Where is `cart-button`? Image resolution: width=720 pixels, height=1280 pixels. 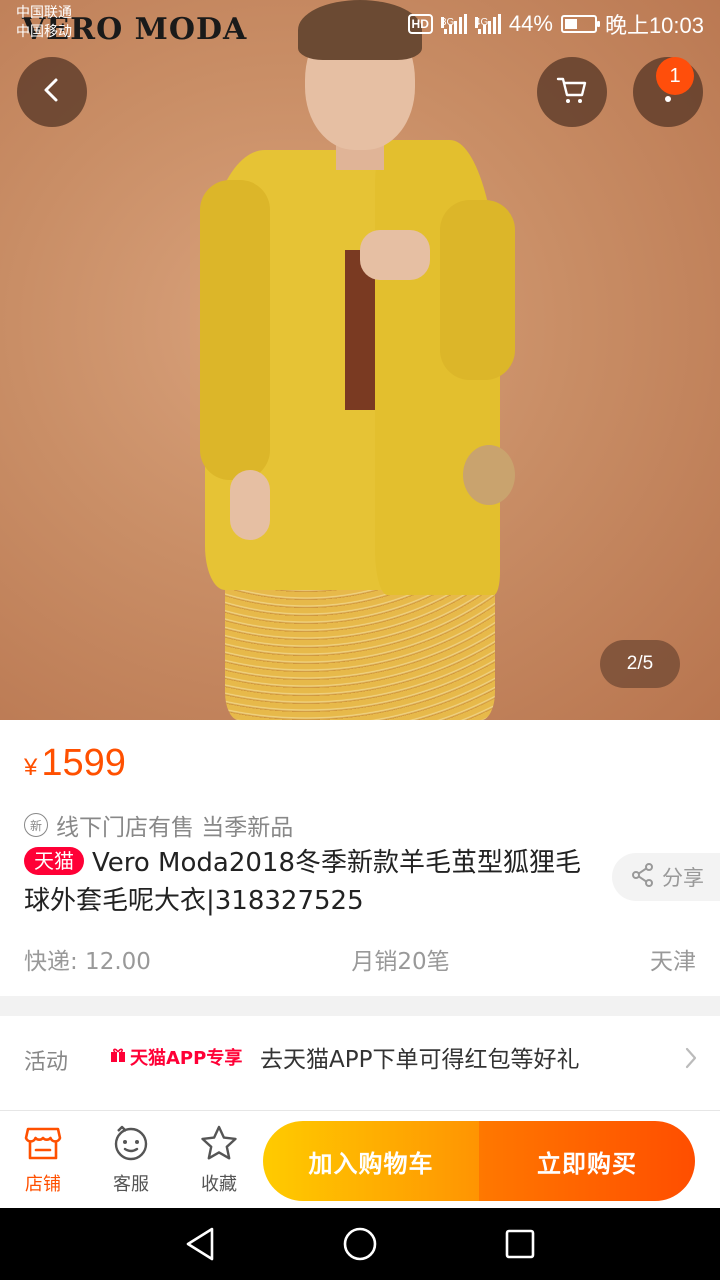 cart-button is located at coordinates (572, 92).